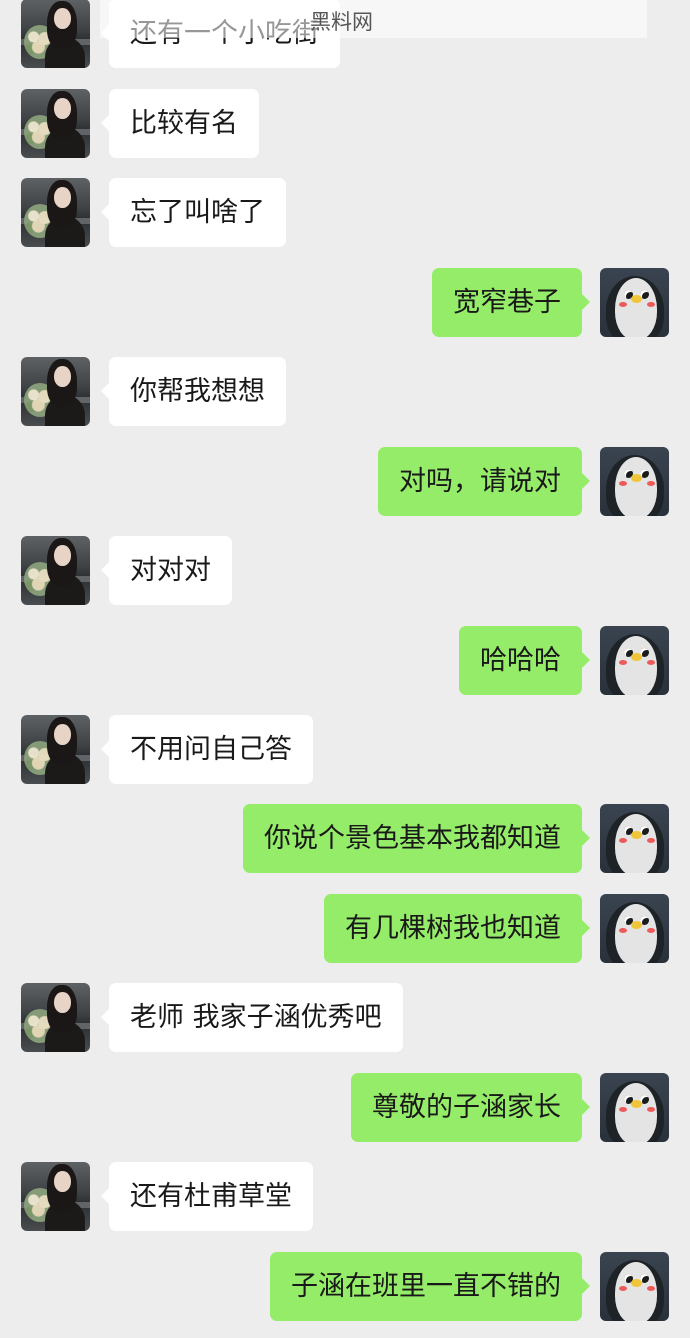 Image resolution: width=690 pixels, height=1338 pixels. Describe the element at coordinates (345, 481) in the screenshot. I see `message-row-outgoing: 对吗，请说对` at that location.